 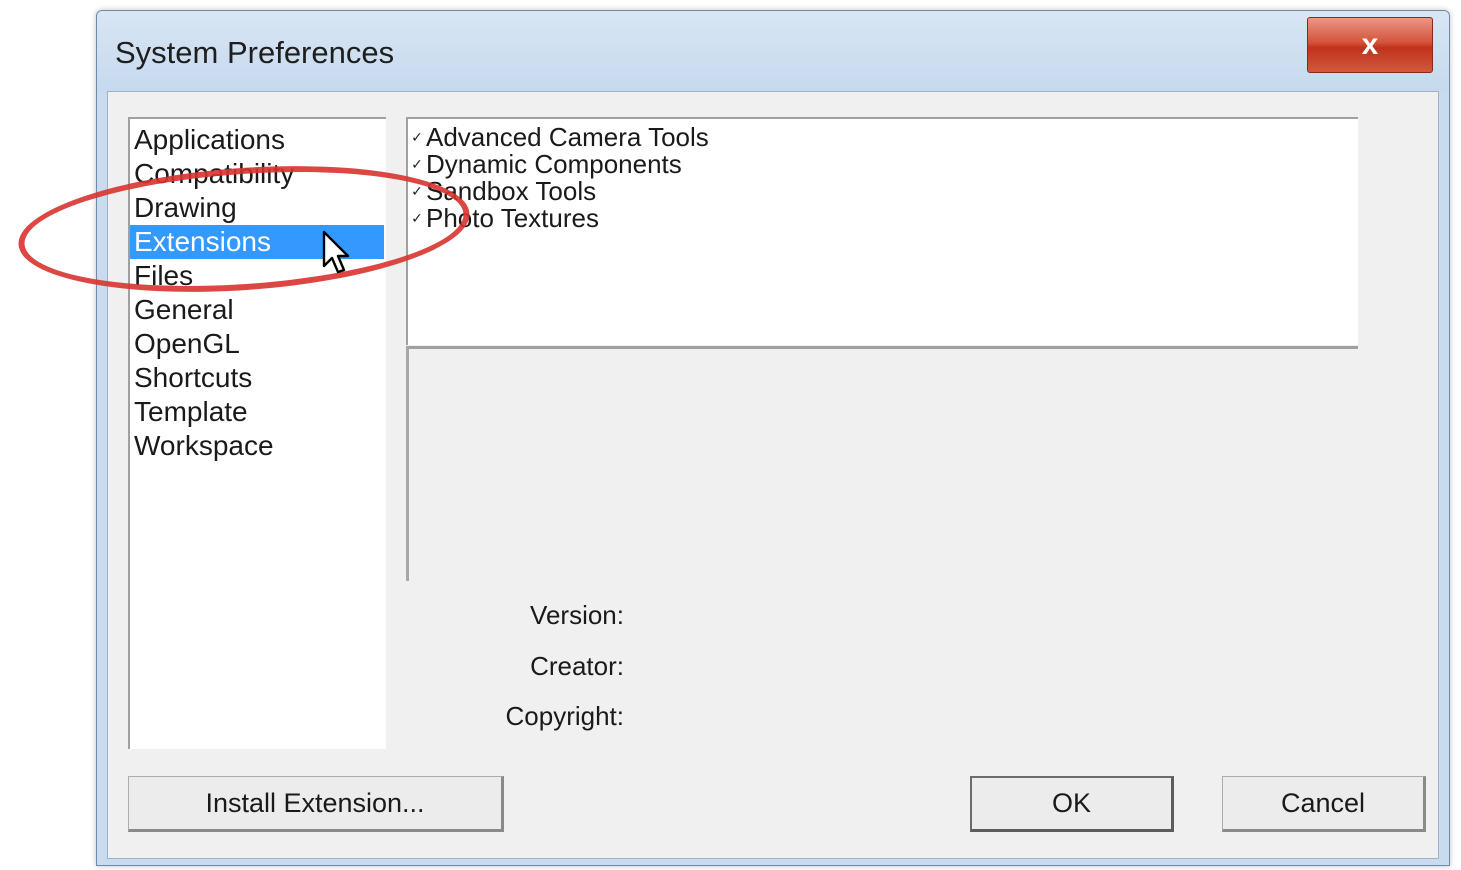 I want to click on close-icon: x, so click(x=1370, y=44).